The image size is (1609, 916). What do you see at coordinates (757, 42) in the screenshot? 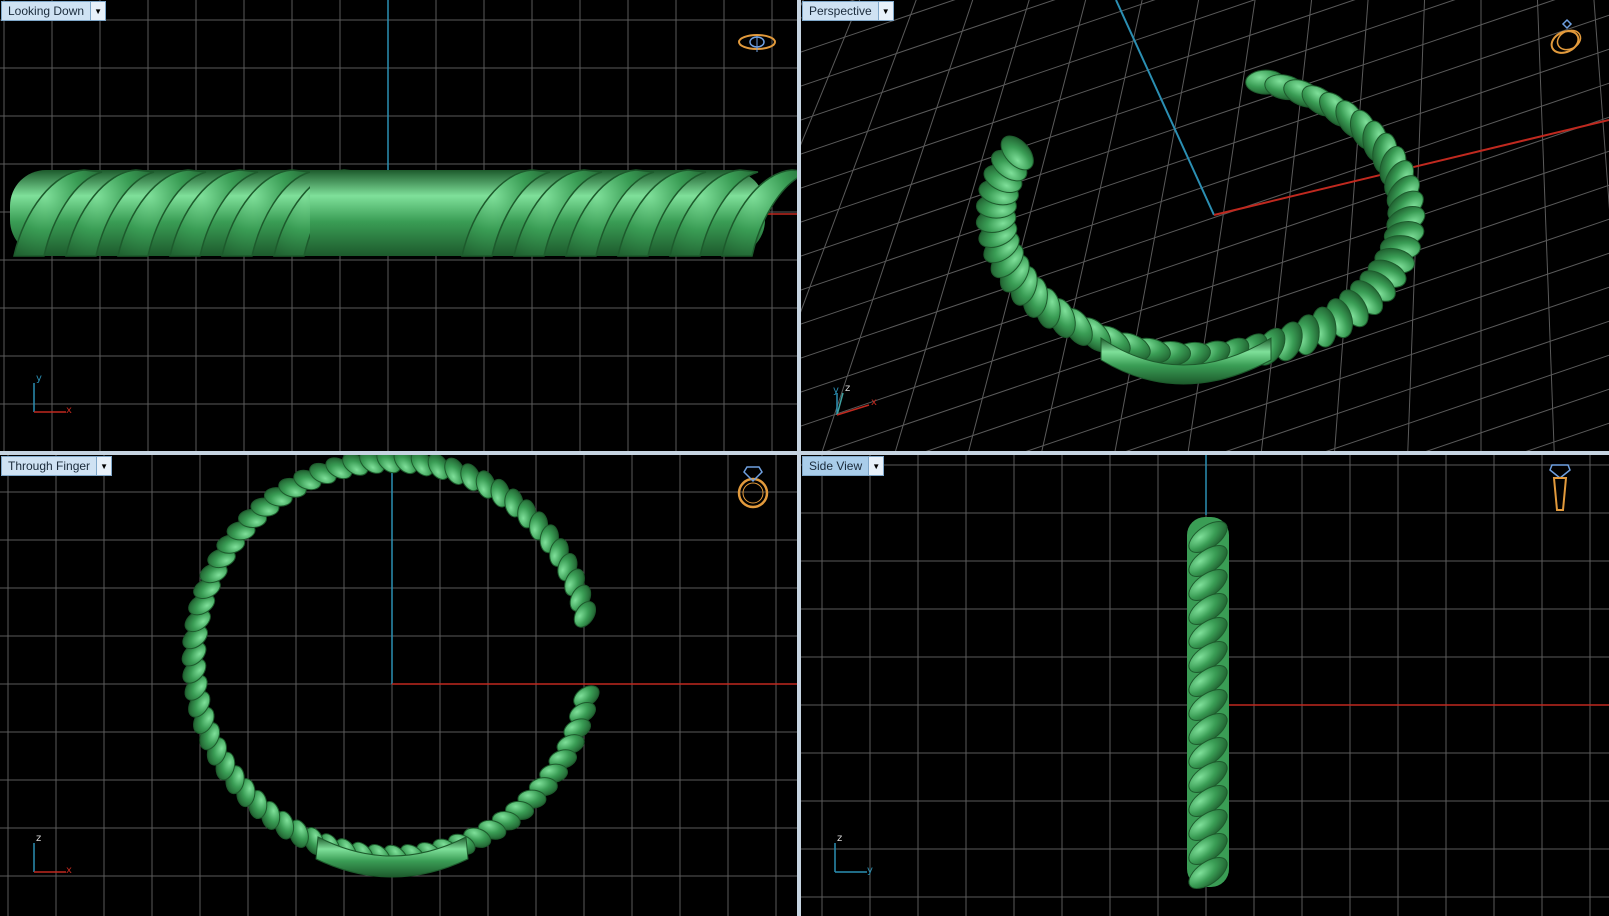
I see `ring-top-view-icon` at bounding box center [757, 42].